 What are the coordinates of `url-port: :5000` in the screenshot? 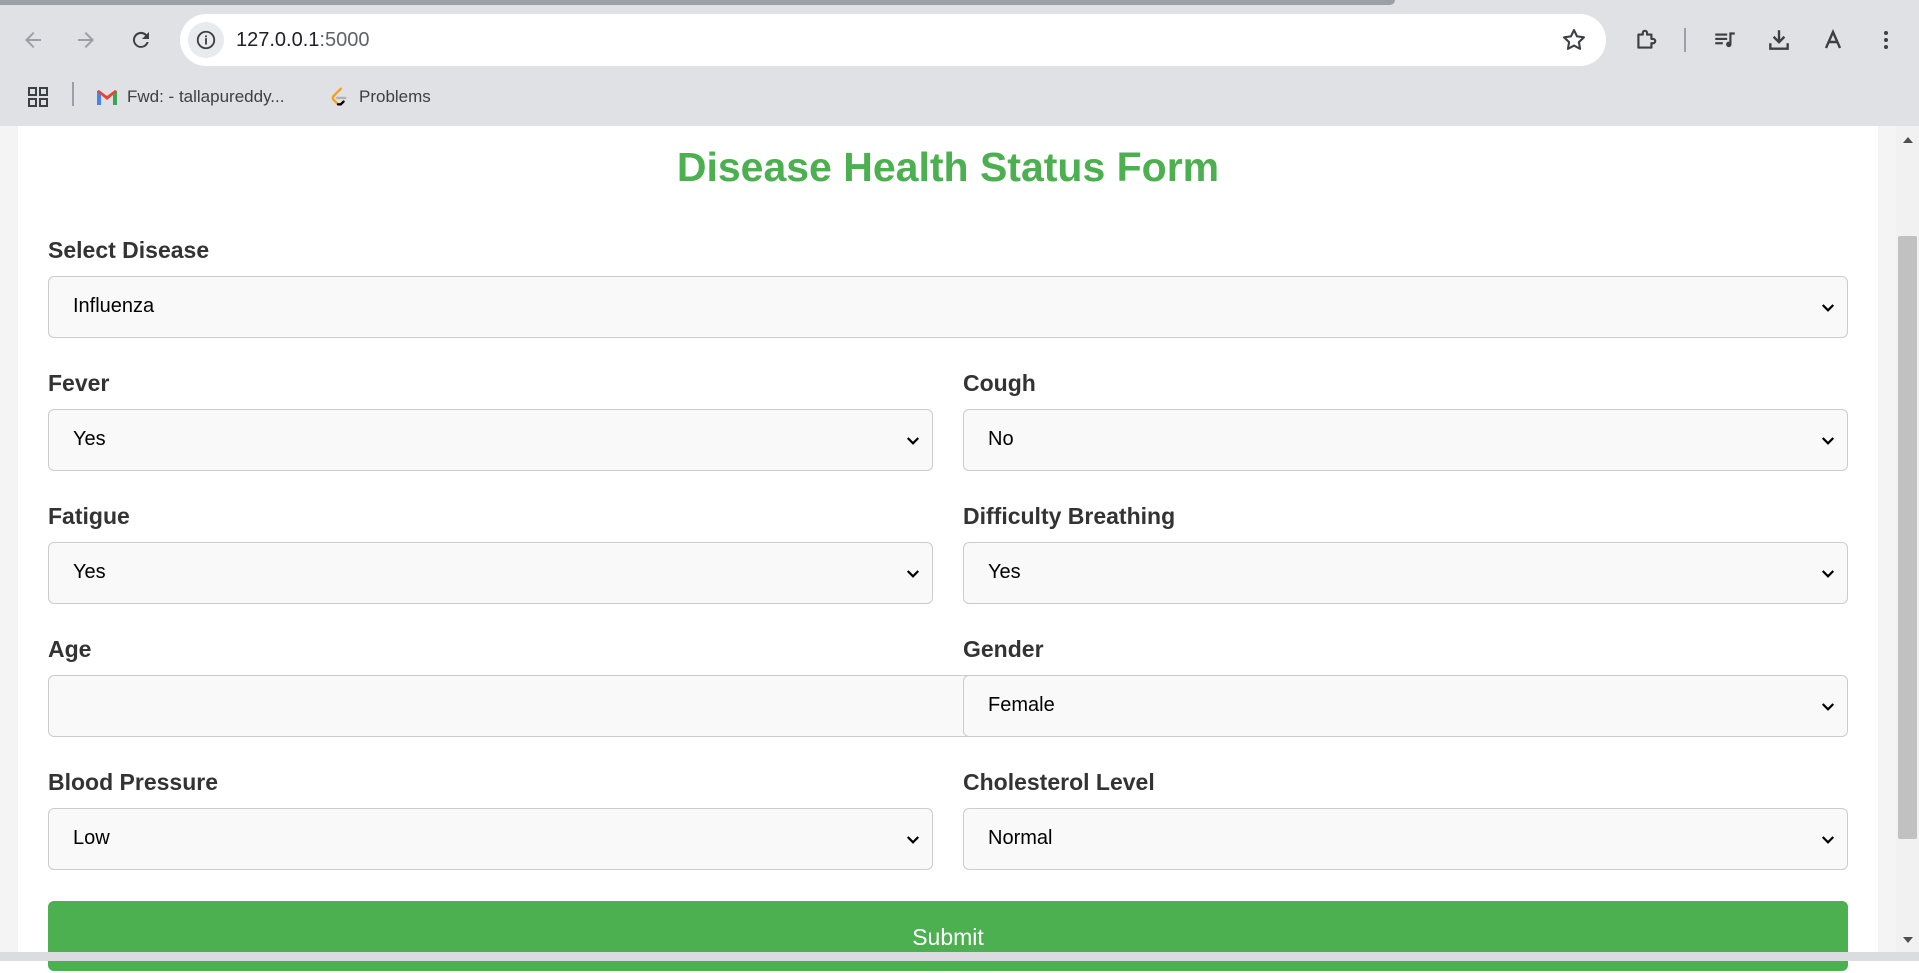 It's located at (344, 40).